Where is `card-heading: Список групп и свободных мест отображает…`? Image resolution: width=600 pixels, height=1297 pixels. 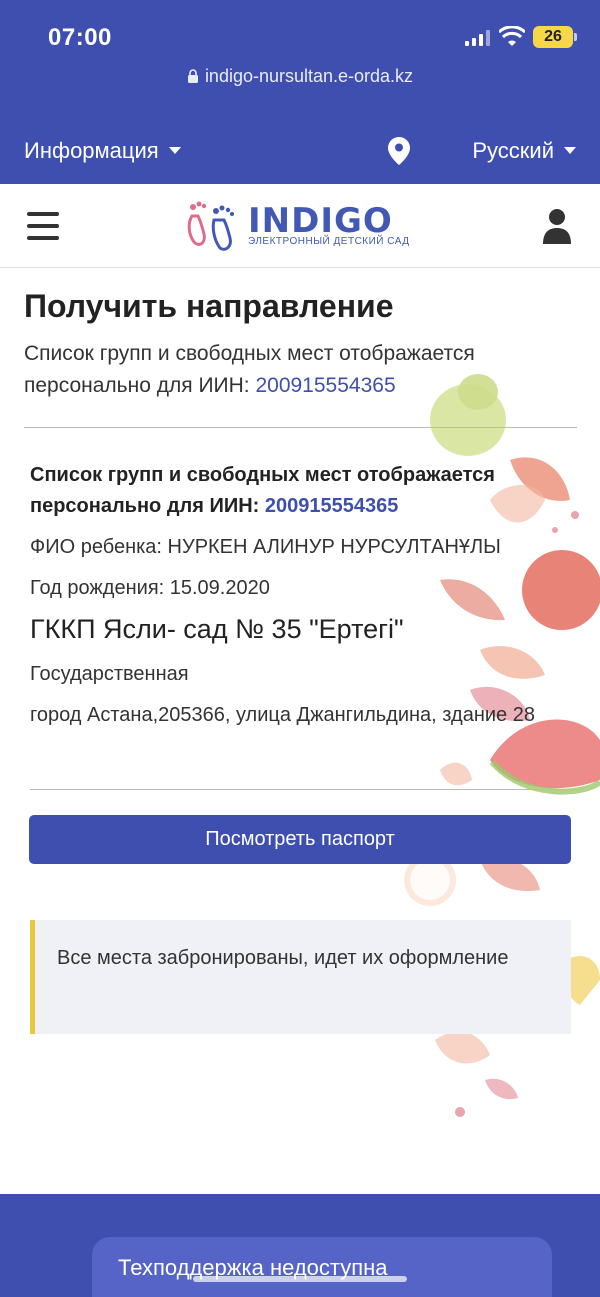 card-heading: Список групп и свободных мест отображает… is located at coordinates (302, 491).